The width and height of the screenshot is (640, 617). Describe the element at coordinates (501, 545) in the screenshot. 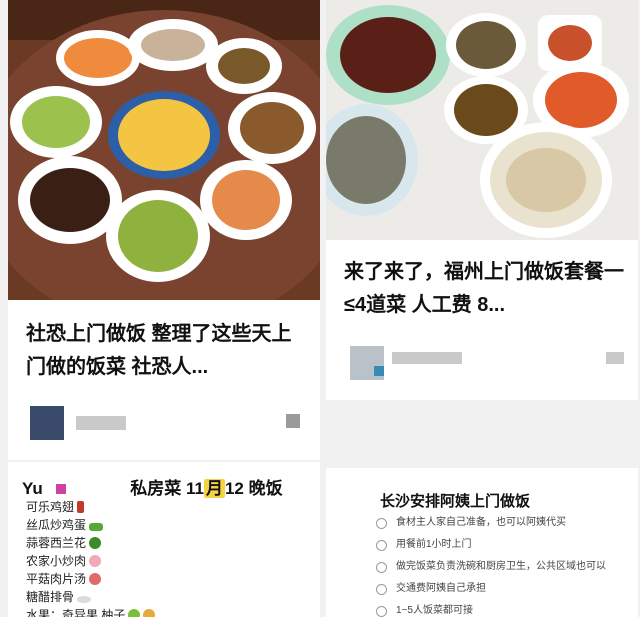

I see `service-option: 用餐前1小时上门` at that location.